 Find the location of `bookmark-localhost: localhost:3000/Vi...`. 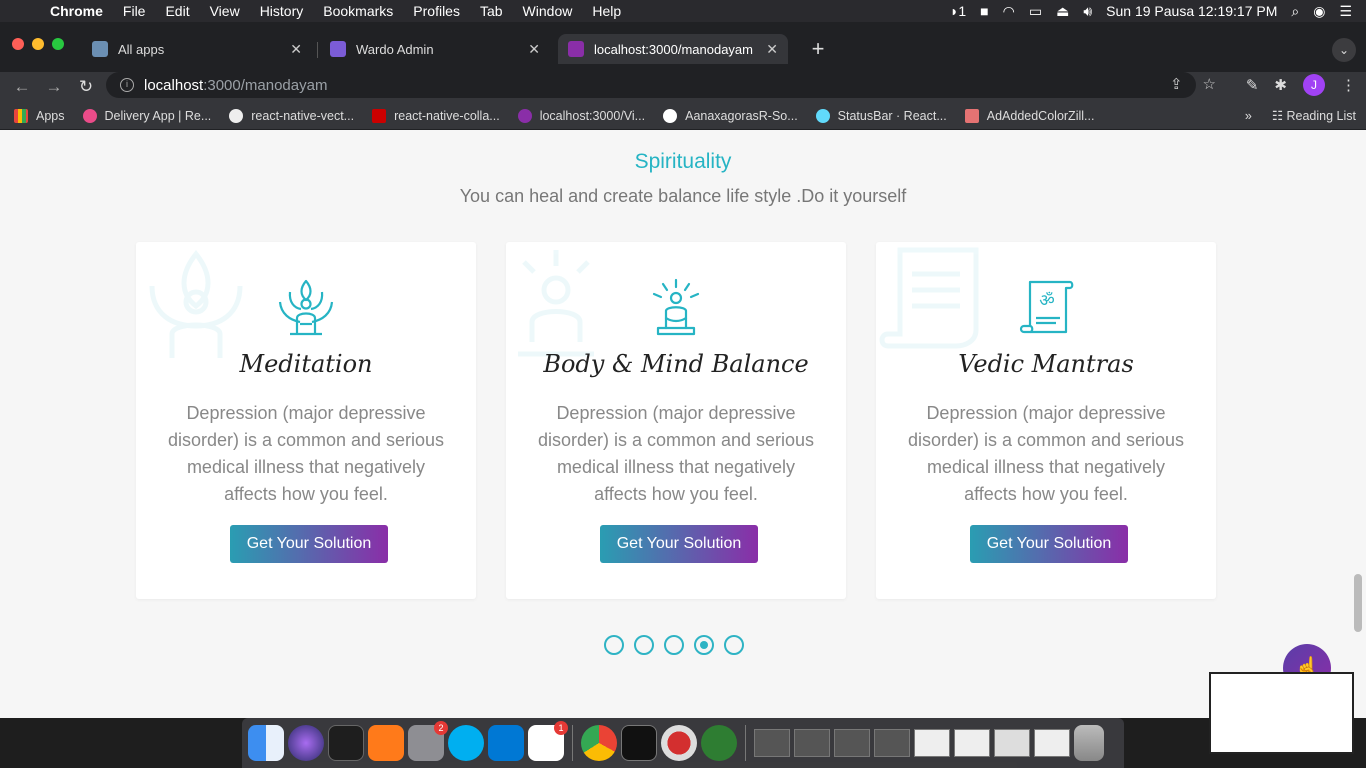

bookmark-localhost: localhost:3000/Vi... is located at coordinates (581, 115).